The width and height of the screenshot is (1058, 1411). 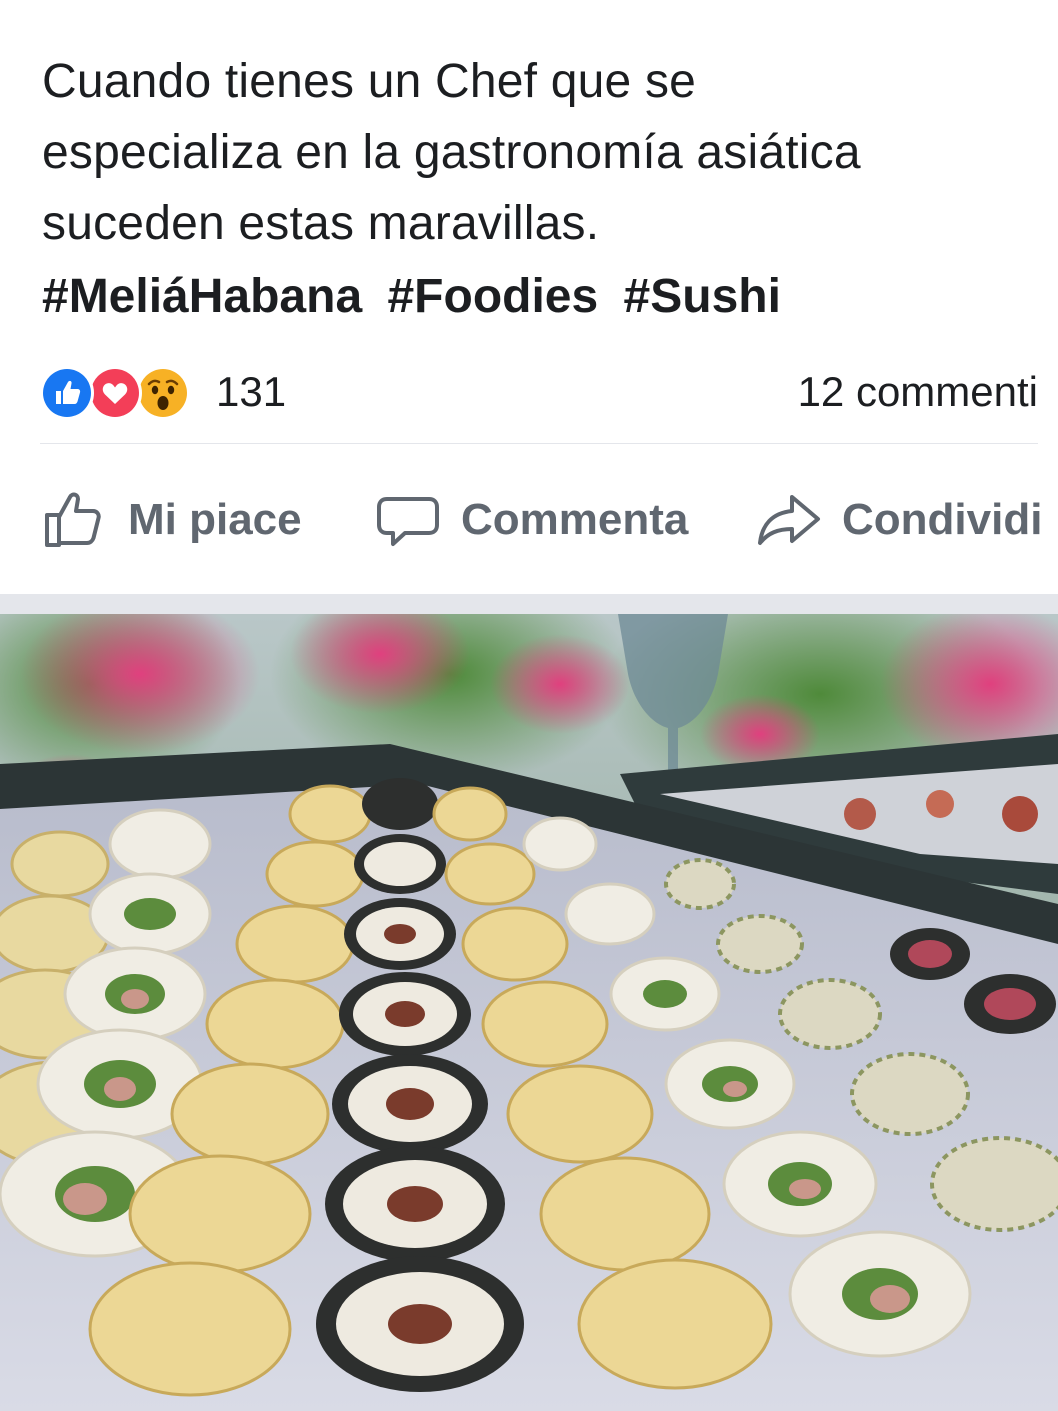 What do you see at coordinates (321, 223) in the screenshot?
I see `post-text-line: suceden estas maravillas.` at bounding box center [321, 223].